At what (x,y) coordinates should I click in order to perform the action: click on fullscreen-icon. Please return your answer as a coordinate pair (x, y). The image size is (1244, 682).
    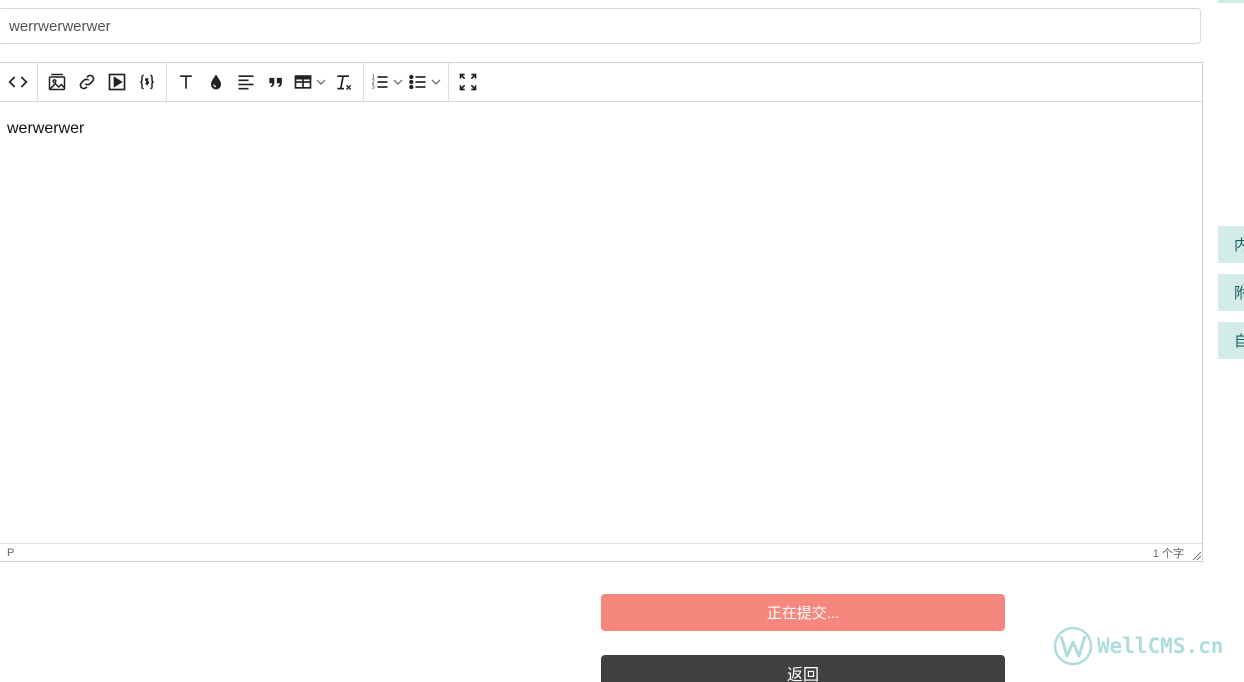
    Looking at the image, I should click on (468, 82).